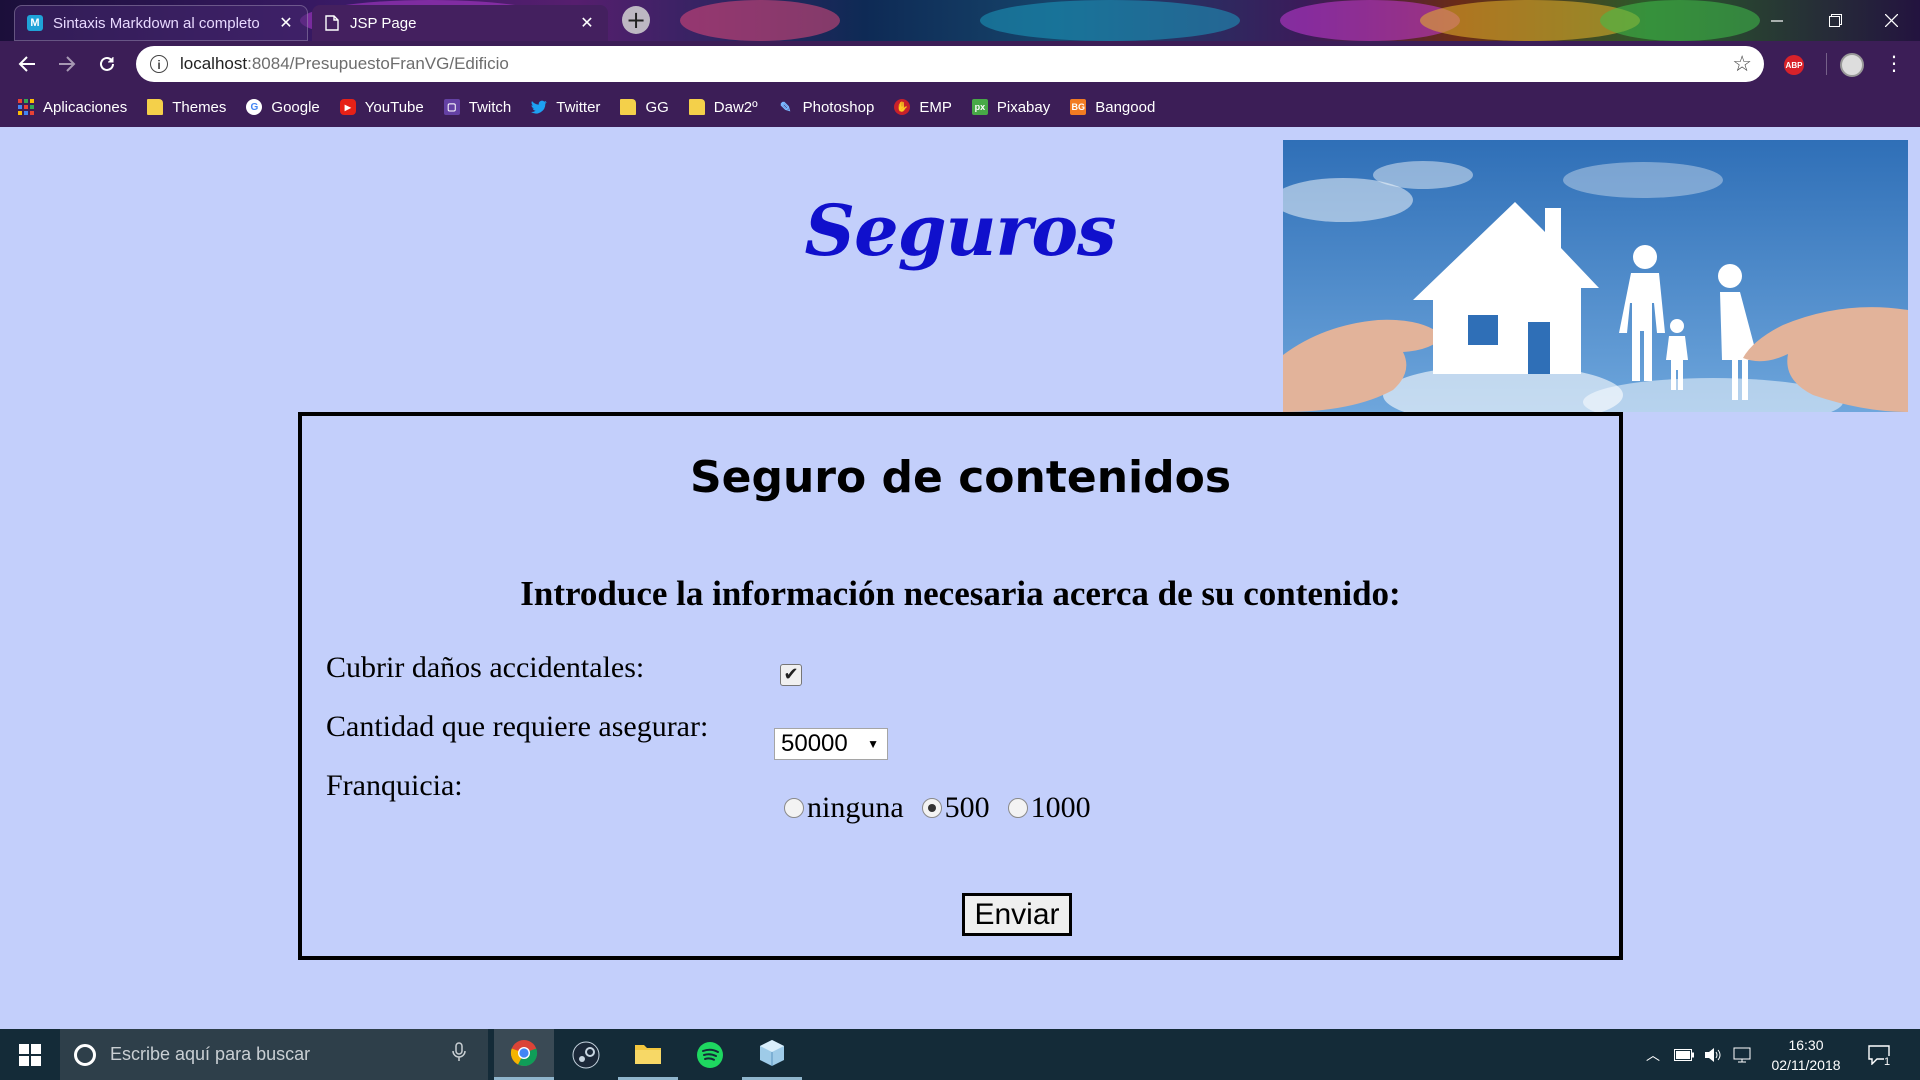 Image resolution: width=1920 pixels, height=1080 pixels. I want to click on adblock-plus-icon: ABP, so click(1794, 65).